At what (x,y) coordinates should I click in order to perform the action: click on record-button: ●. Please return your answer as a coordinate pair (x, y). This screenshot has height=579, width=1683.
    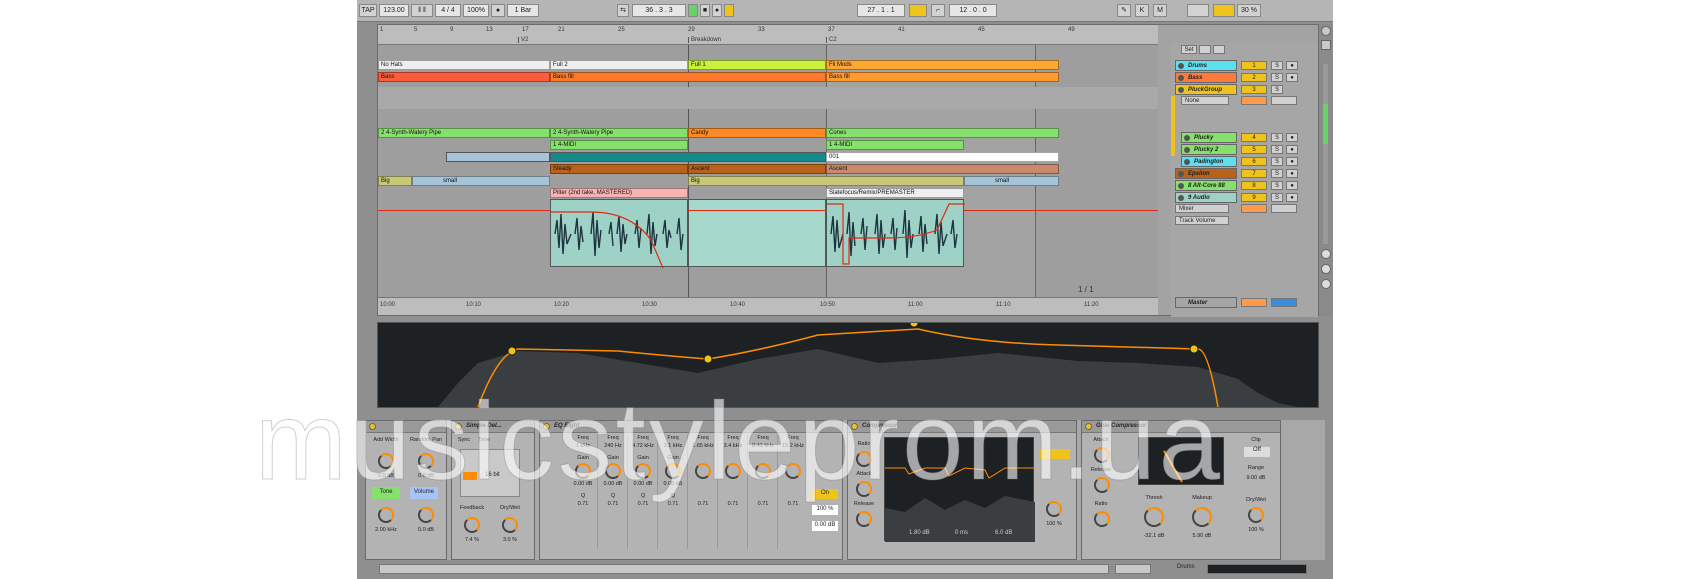
    Looking at the image, I should click on (717, 10).